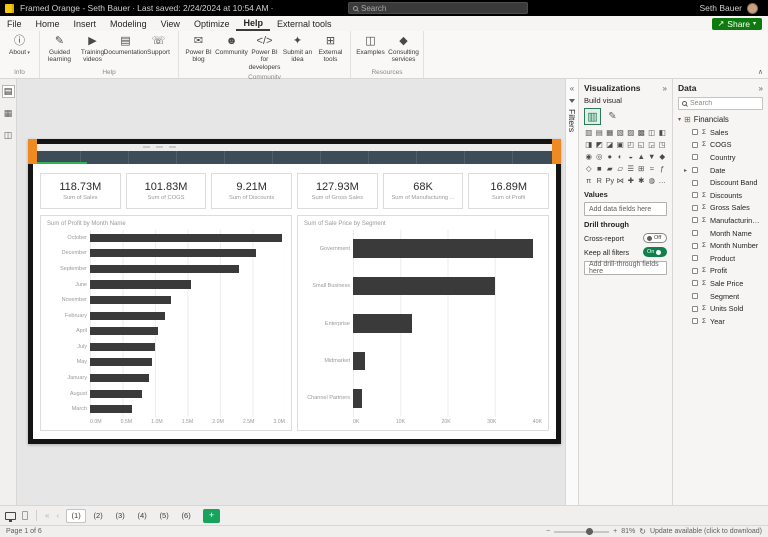  Describe the element at coordinates (166, 409) in the screenshot. I see `bar-row: March` at that location.